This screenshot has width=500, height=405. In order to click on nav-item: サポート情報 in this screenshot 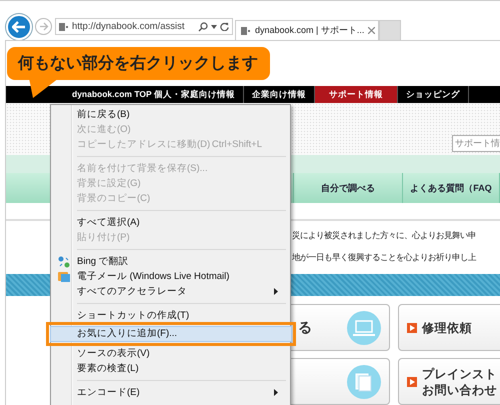, I will do `click(356, 94)`.